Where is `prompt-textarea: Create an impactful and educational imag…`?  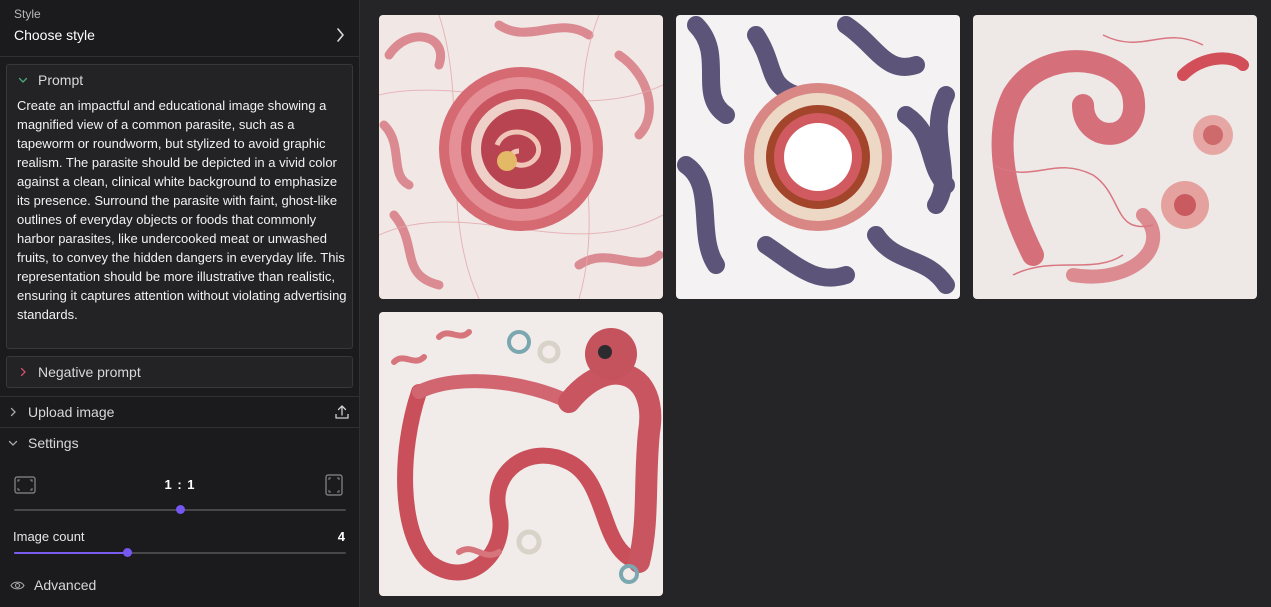
prompt-textarea: Create an impactful and educational imag… is located at coordinates (182, 210).